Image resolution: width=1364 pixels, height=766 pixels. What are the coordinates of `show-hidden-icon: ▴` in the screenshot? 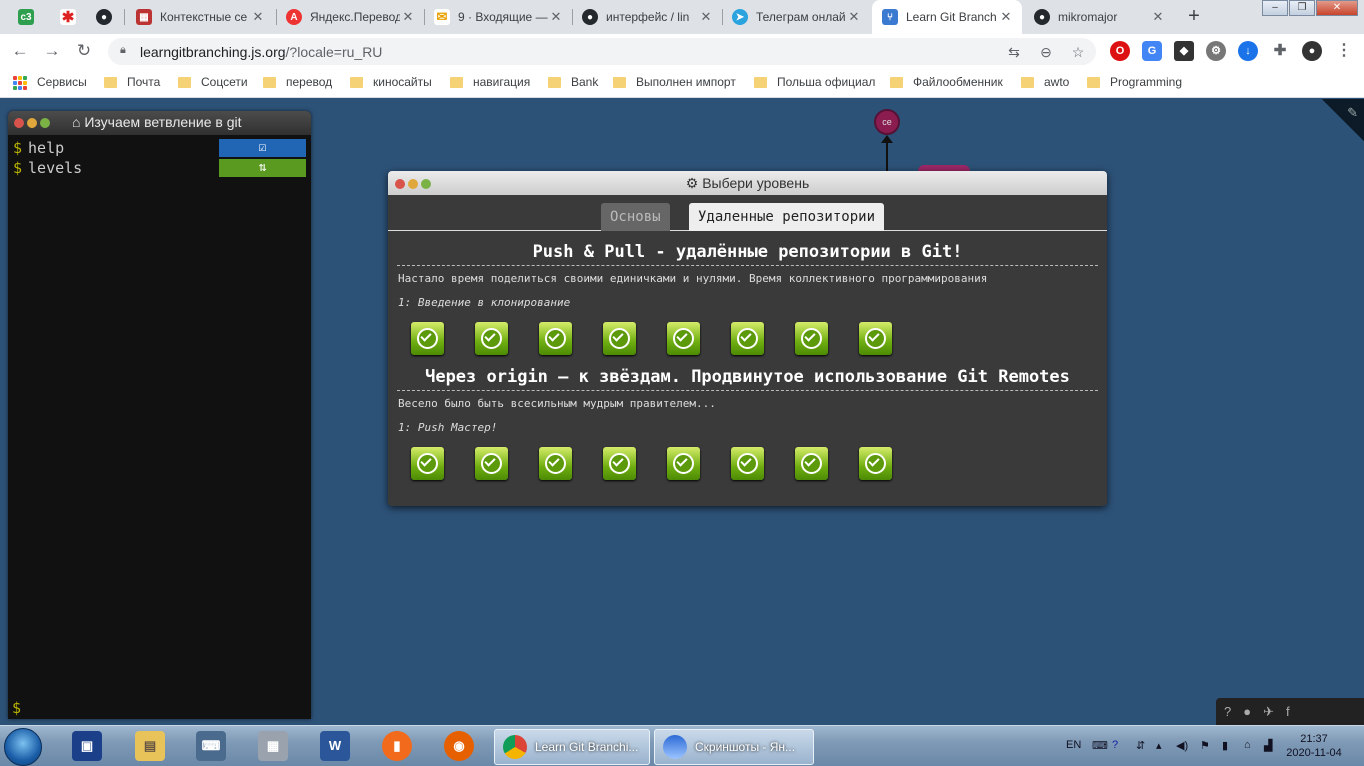 It's located at (1159, 745).